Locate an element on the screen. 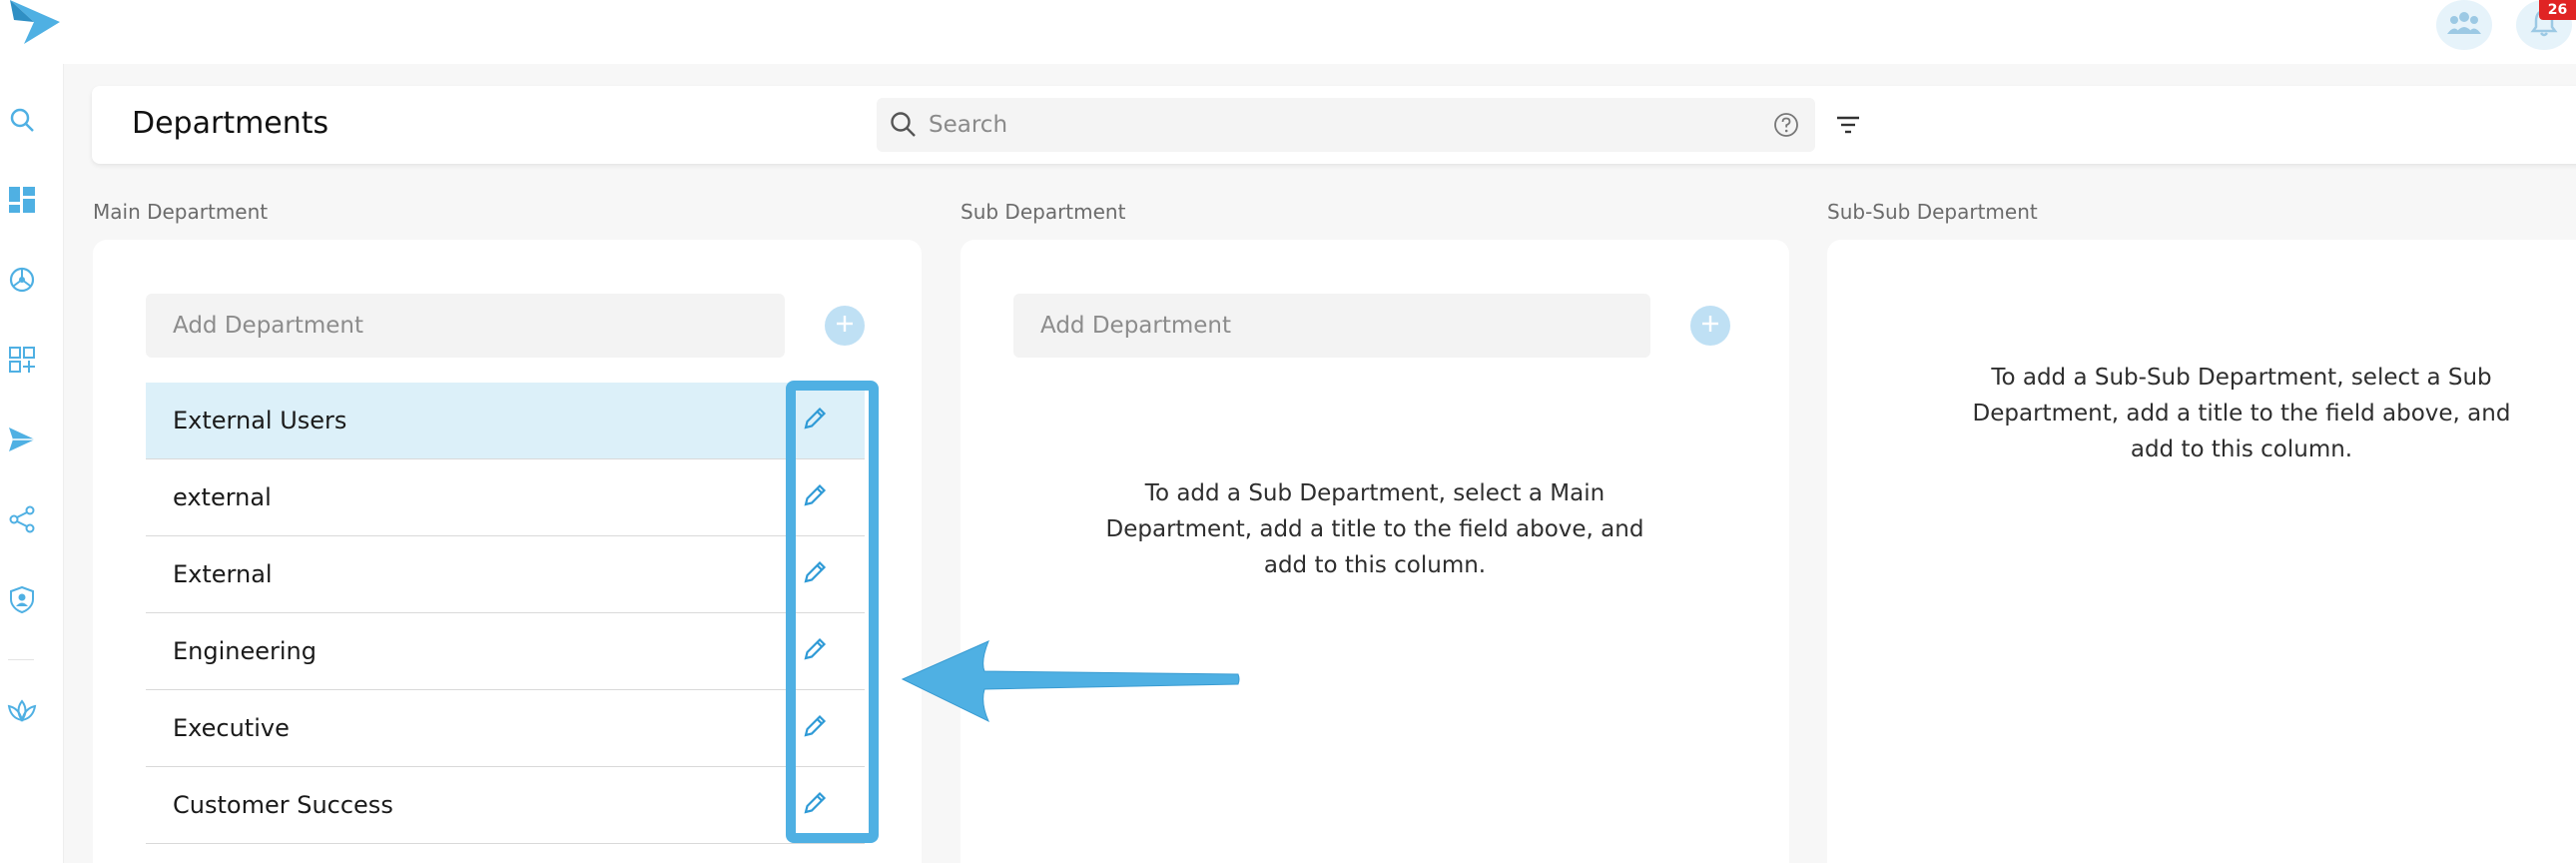  notification-badge: 26 is located at coordinates (2558, 10).